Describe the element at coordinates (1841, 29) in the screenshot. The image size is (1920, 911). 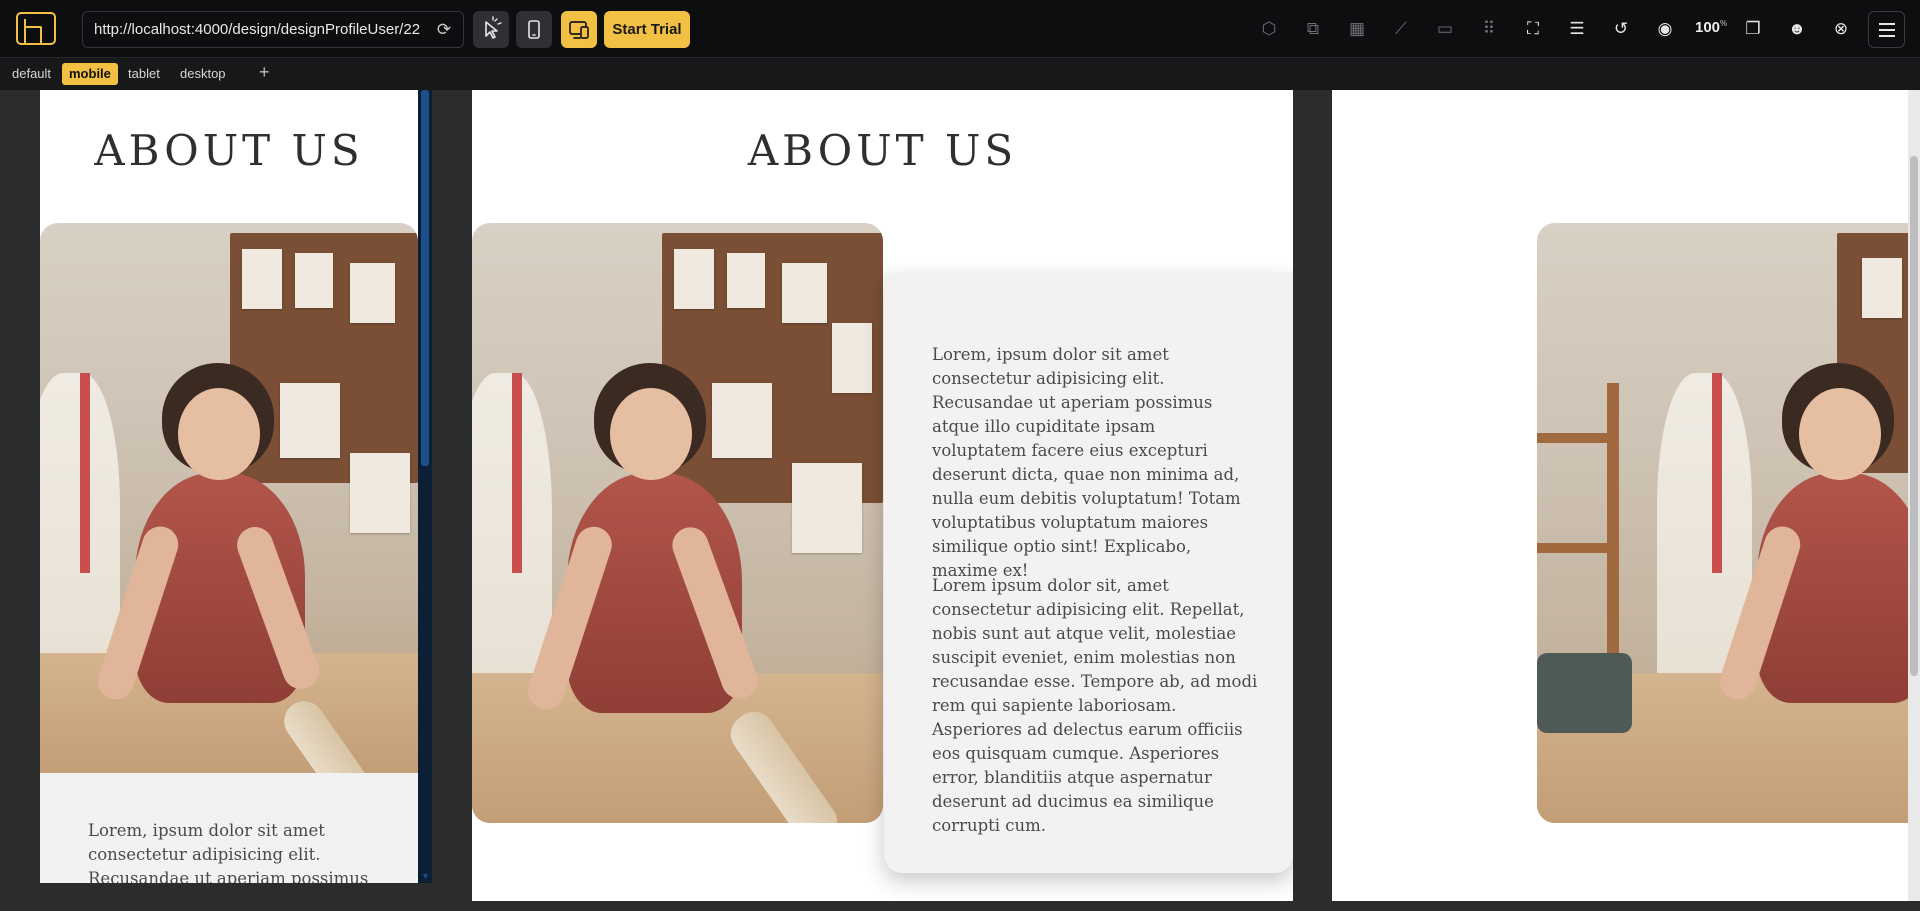
I see `close-circle-icon: ⊗` at that location.